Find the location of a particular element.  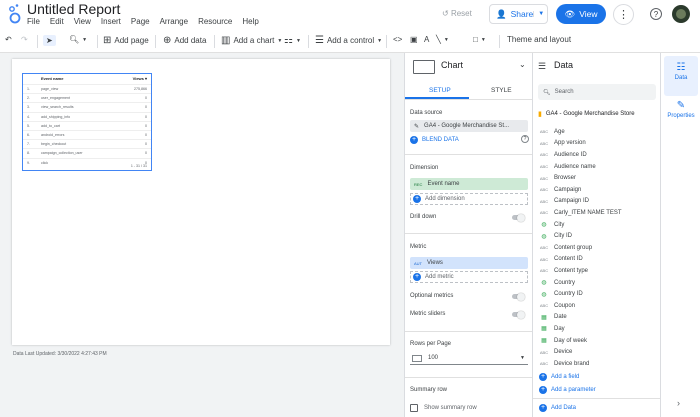

metric-sliders-toggle is located at coordinates (518, 314).